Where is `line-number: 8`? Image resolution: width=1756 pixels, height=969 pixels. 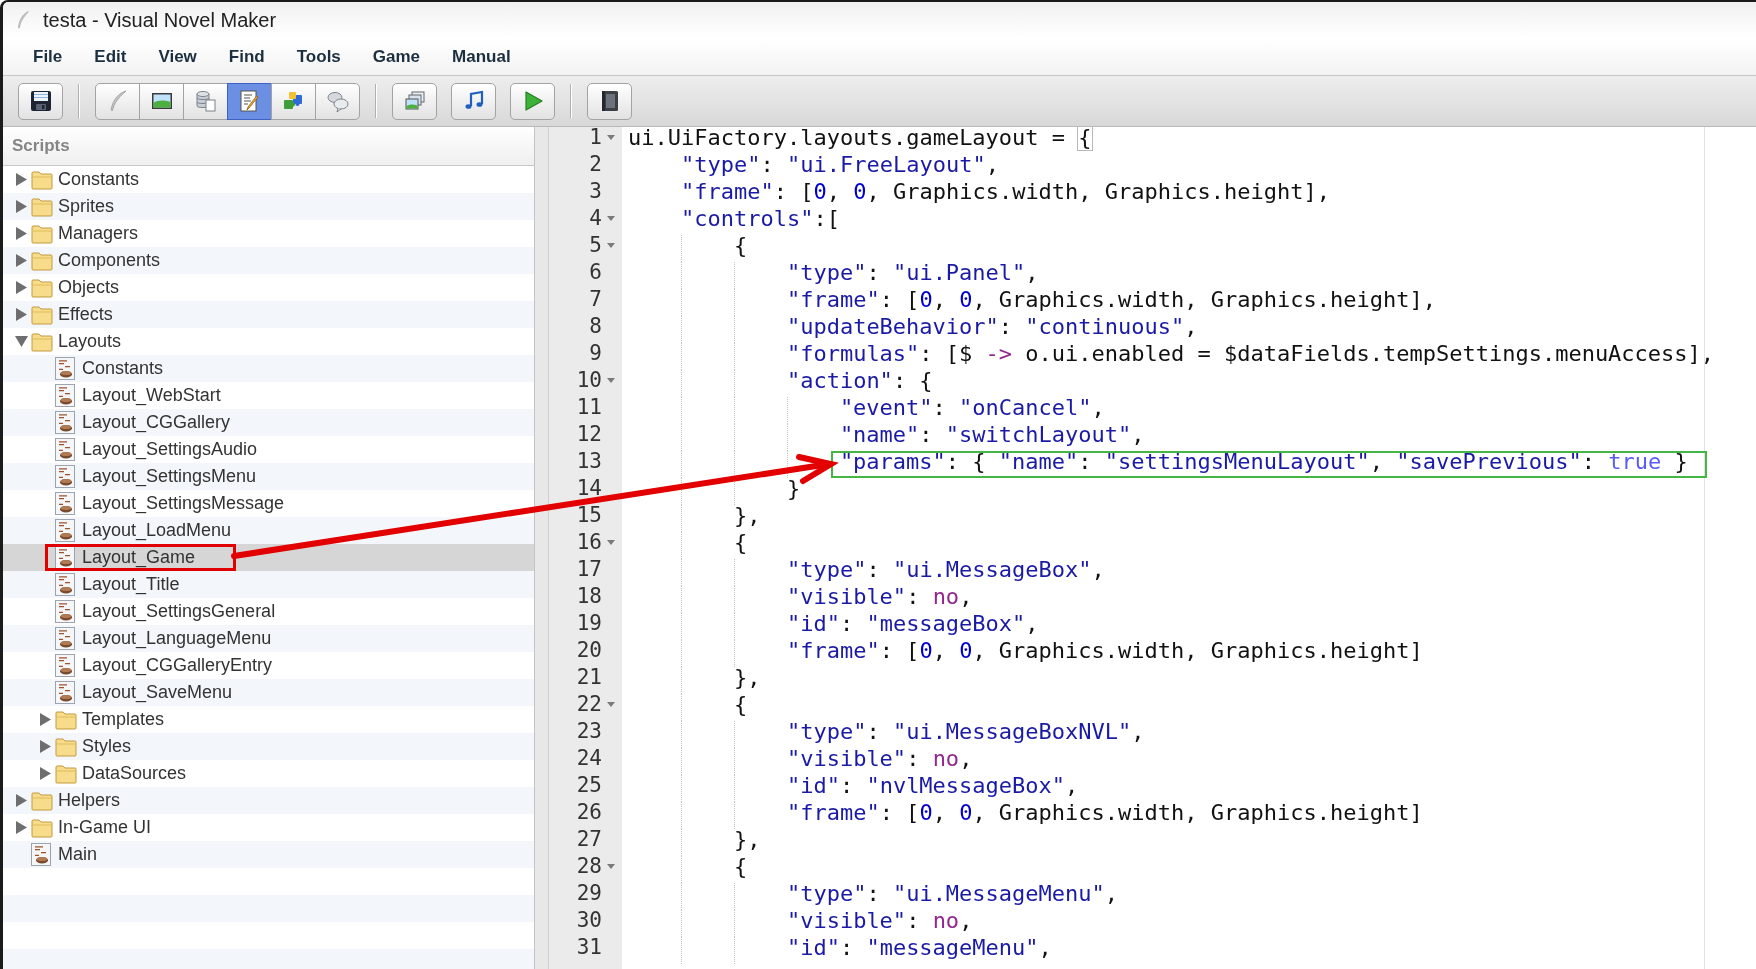 line-number: 8 is located at coordinates (595, 326).